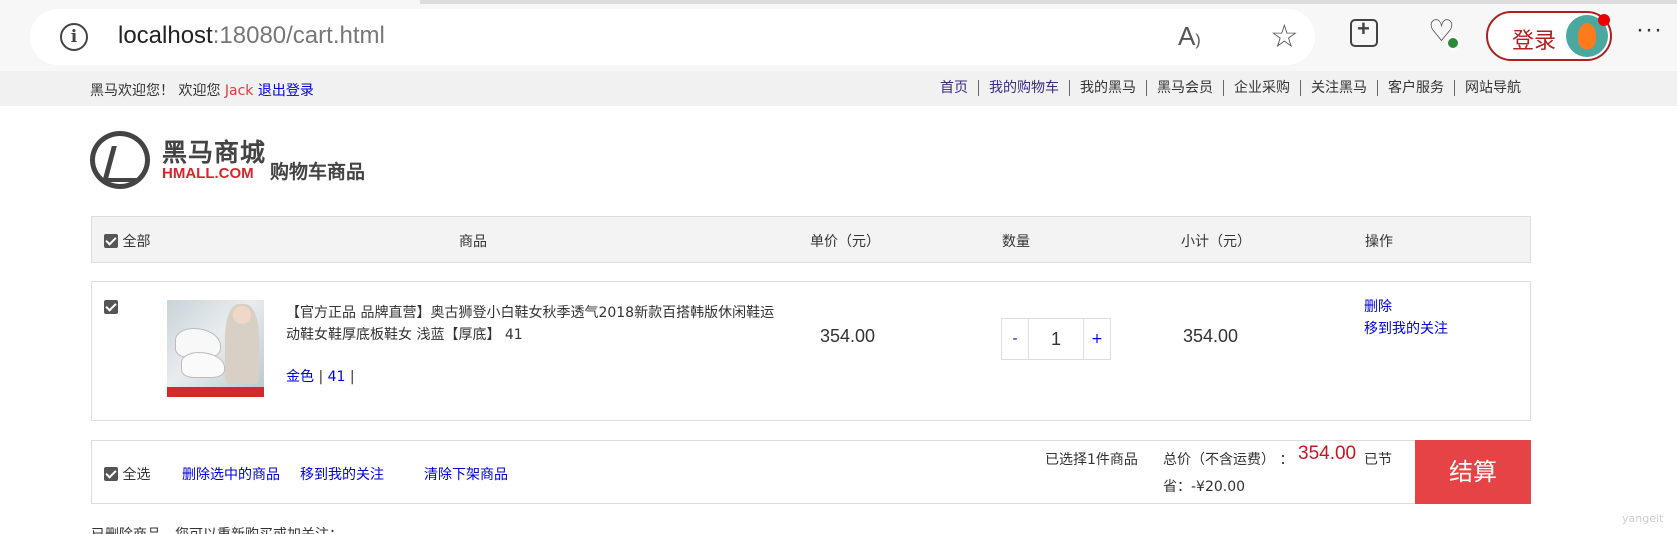 The width and height of the screenshot is (1677, 534). What do you see at coordinates (300, 377) in the screenshot?
I see `attr-color: 金色` at bounding box center [300, 377].